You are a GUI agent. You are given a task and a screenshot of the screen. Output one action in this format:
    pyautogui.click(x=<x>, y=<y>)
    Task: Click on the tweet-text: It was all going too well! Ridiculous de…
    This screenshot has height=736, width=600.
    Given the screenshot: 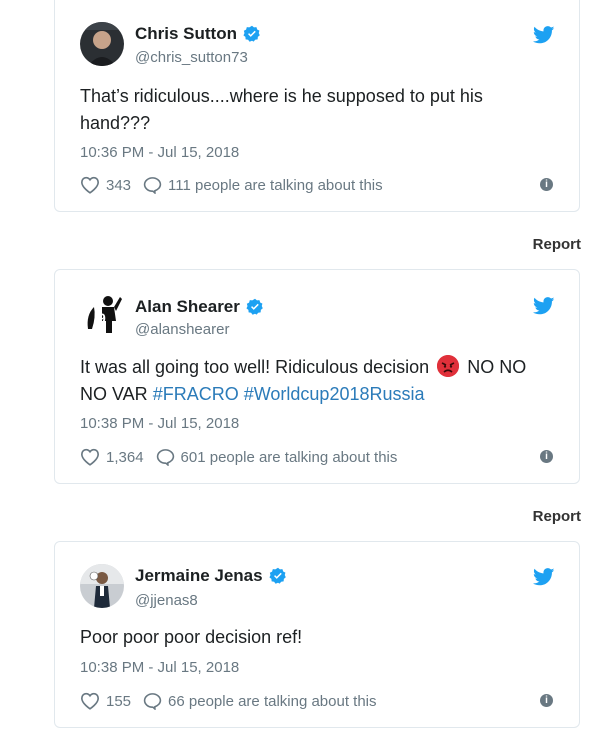 What is the action you would take?
    pyautogui.click(x=303, y=379)
    